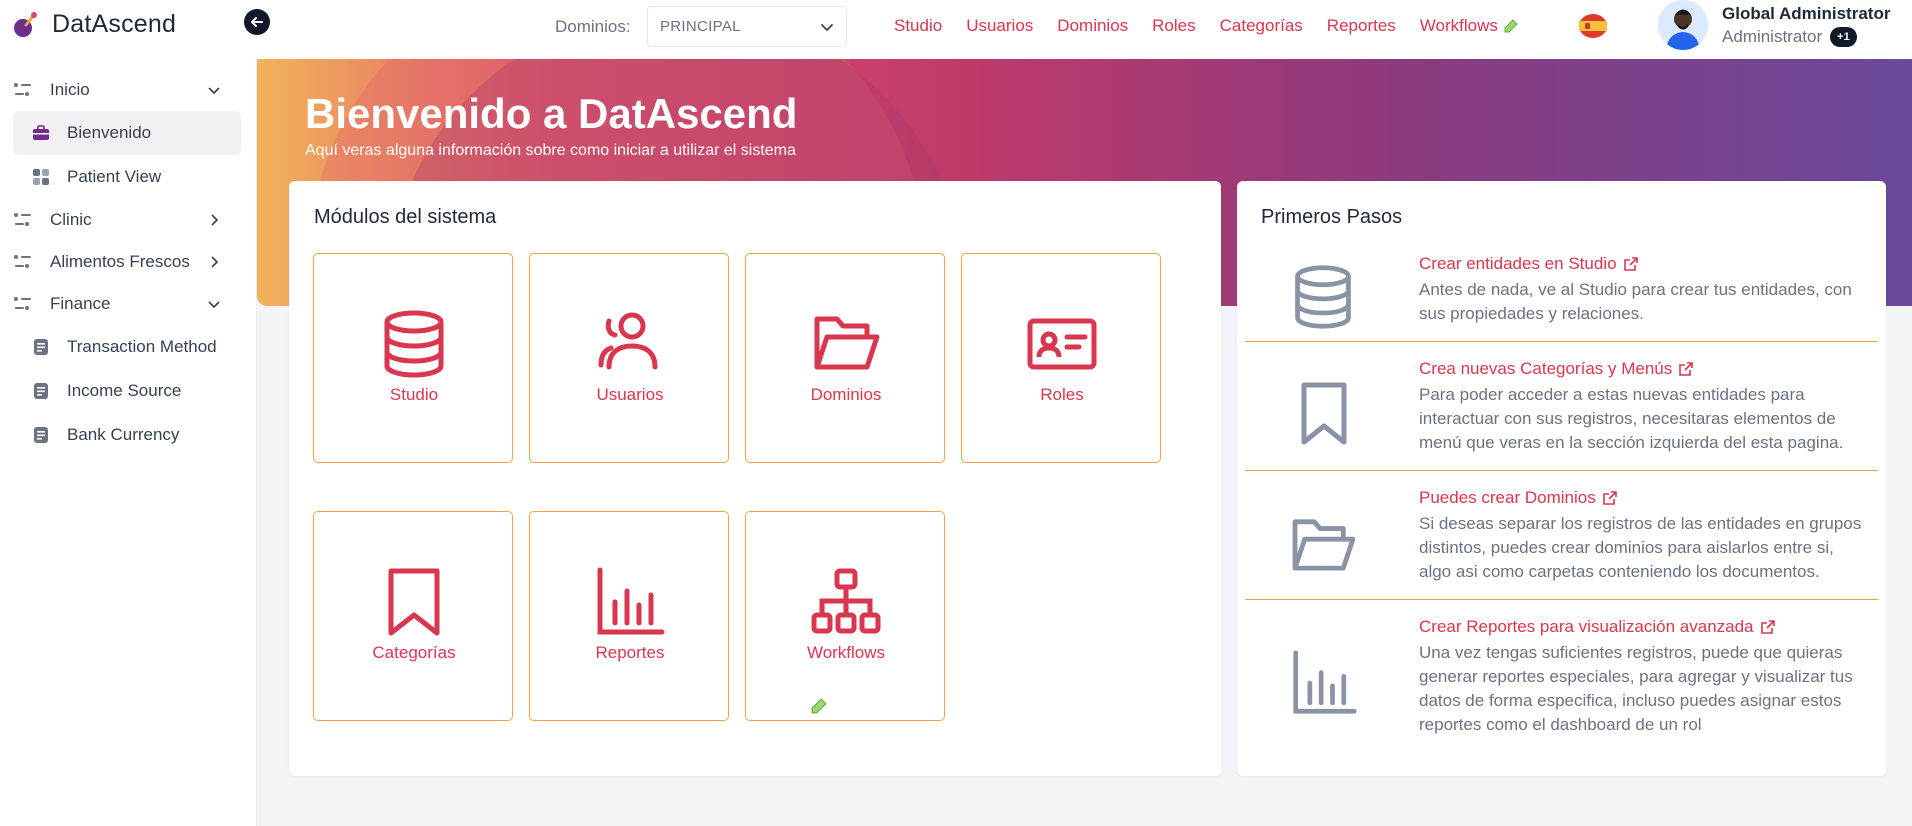 This screenshot has height=826, width=1912. I want to click on step-link-label: Crea nuevas Categorías y Menús, so click(1546, 368).